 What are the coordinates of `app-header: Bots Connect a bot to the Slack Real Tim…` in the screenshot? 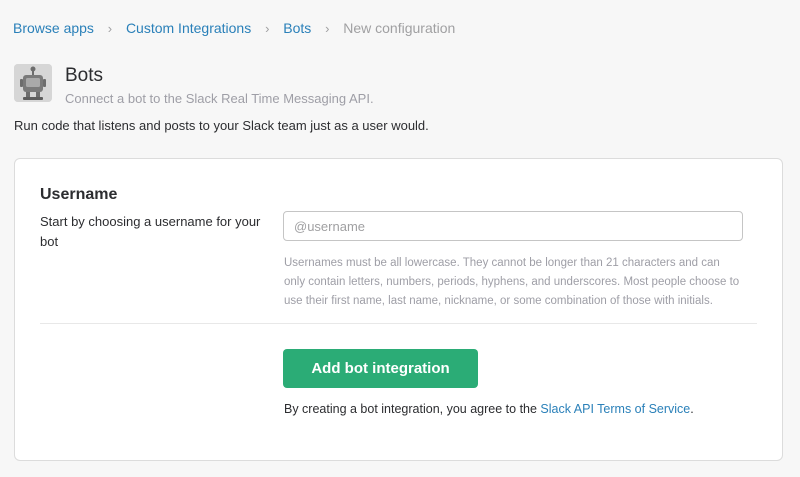 It's located at (194, 85).